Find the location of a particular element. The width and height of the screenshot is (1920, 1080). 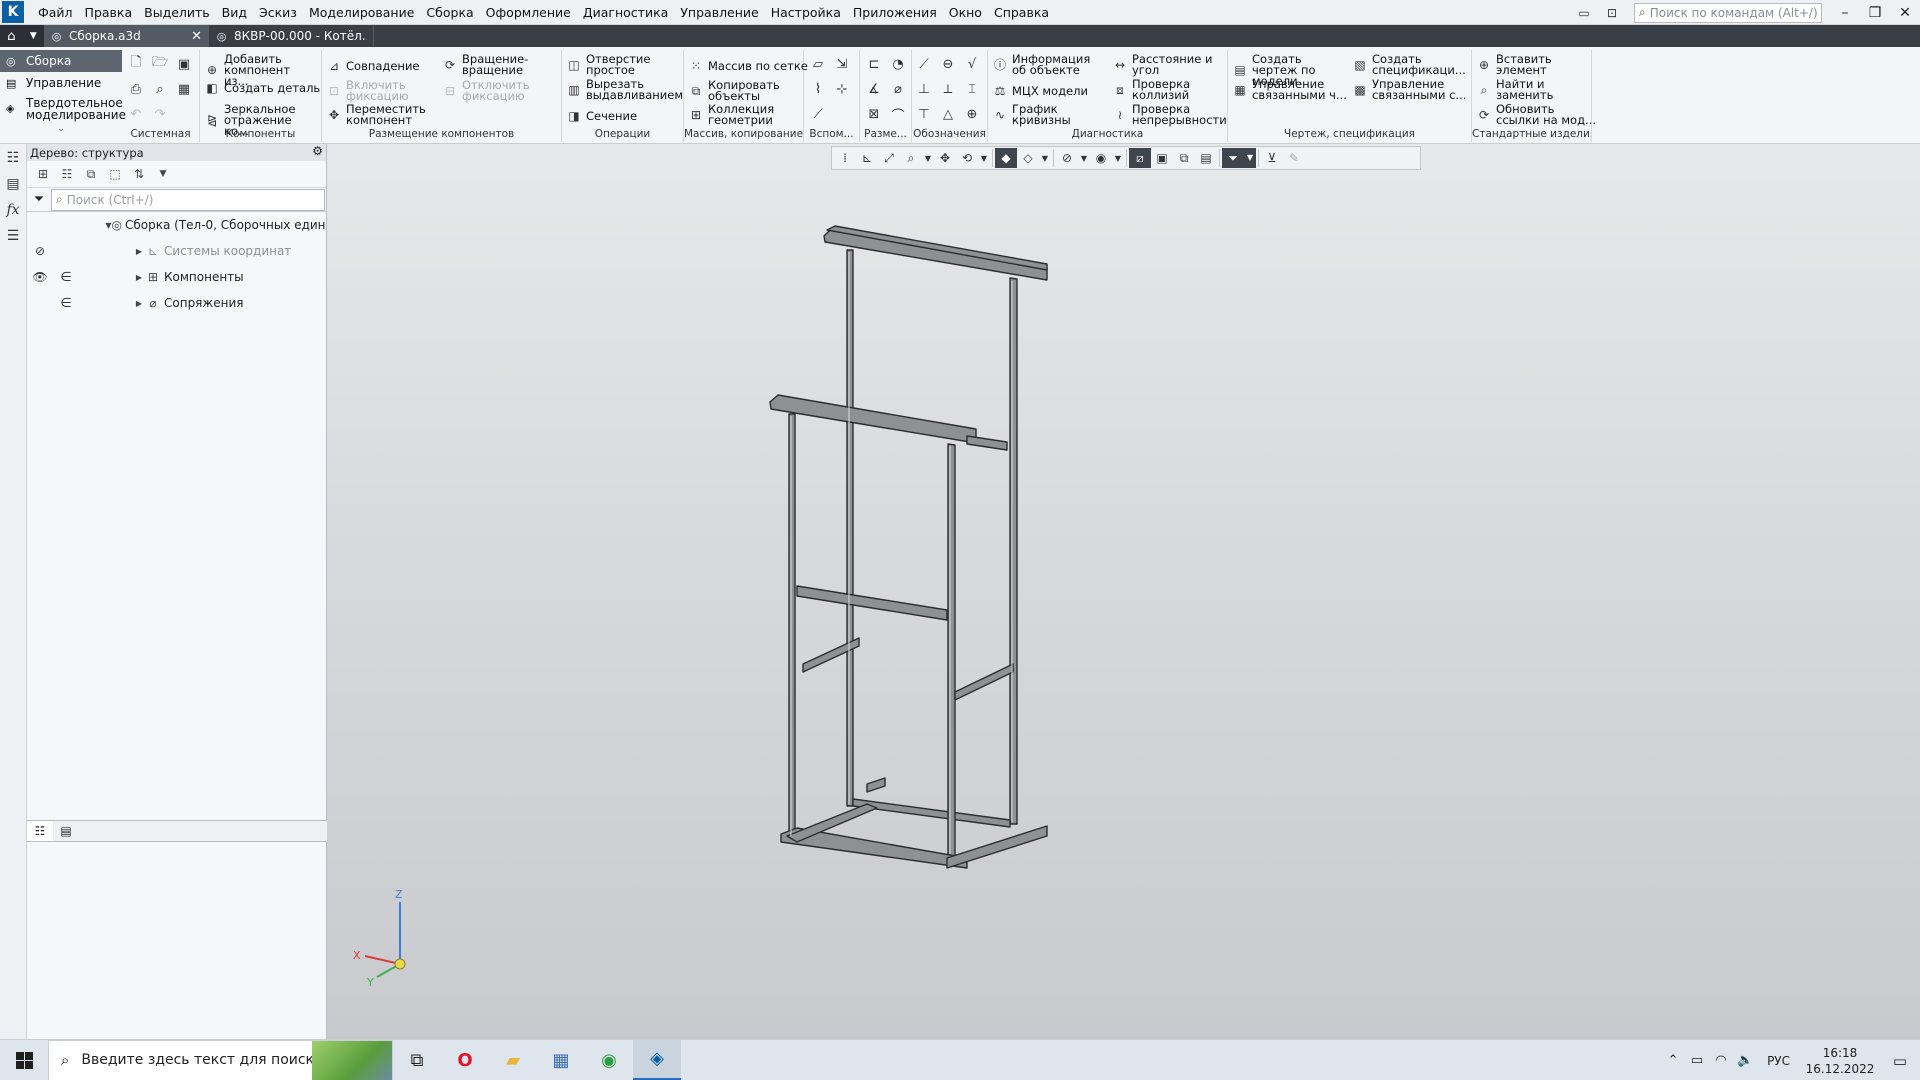

plane-icon: ⏥ is located at coordinates (818, 64).